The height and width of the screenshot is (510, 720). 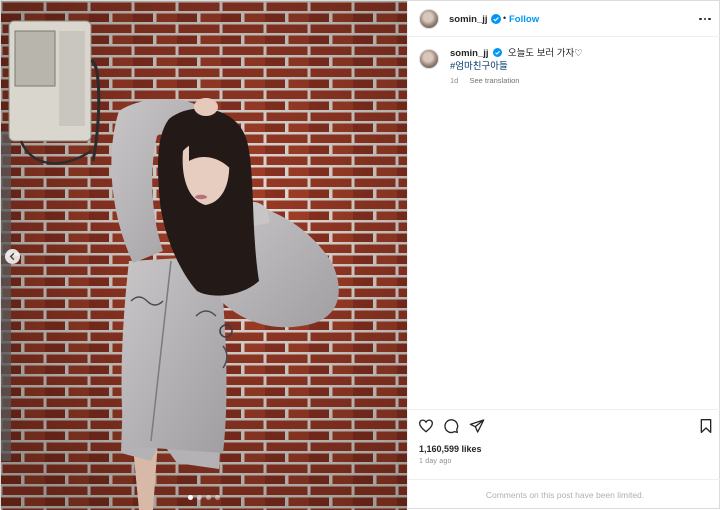 What do you see at coordinates (564, 494) in the screenshot?
I see `comments-limited-notice: Comments on this post have been limited.` at bounding box center [564, 494].